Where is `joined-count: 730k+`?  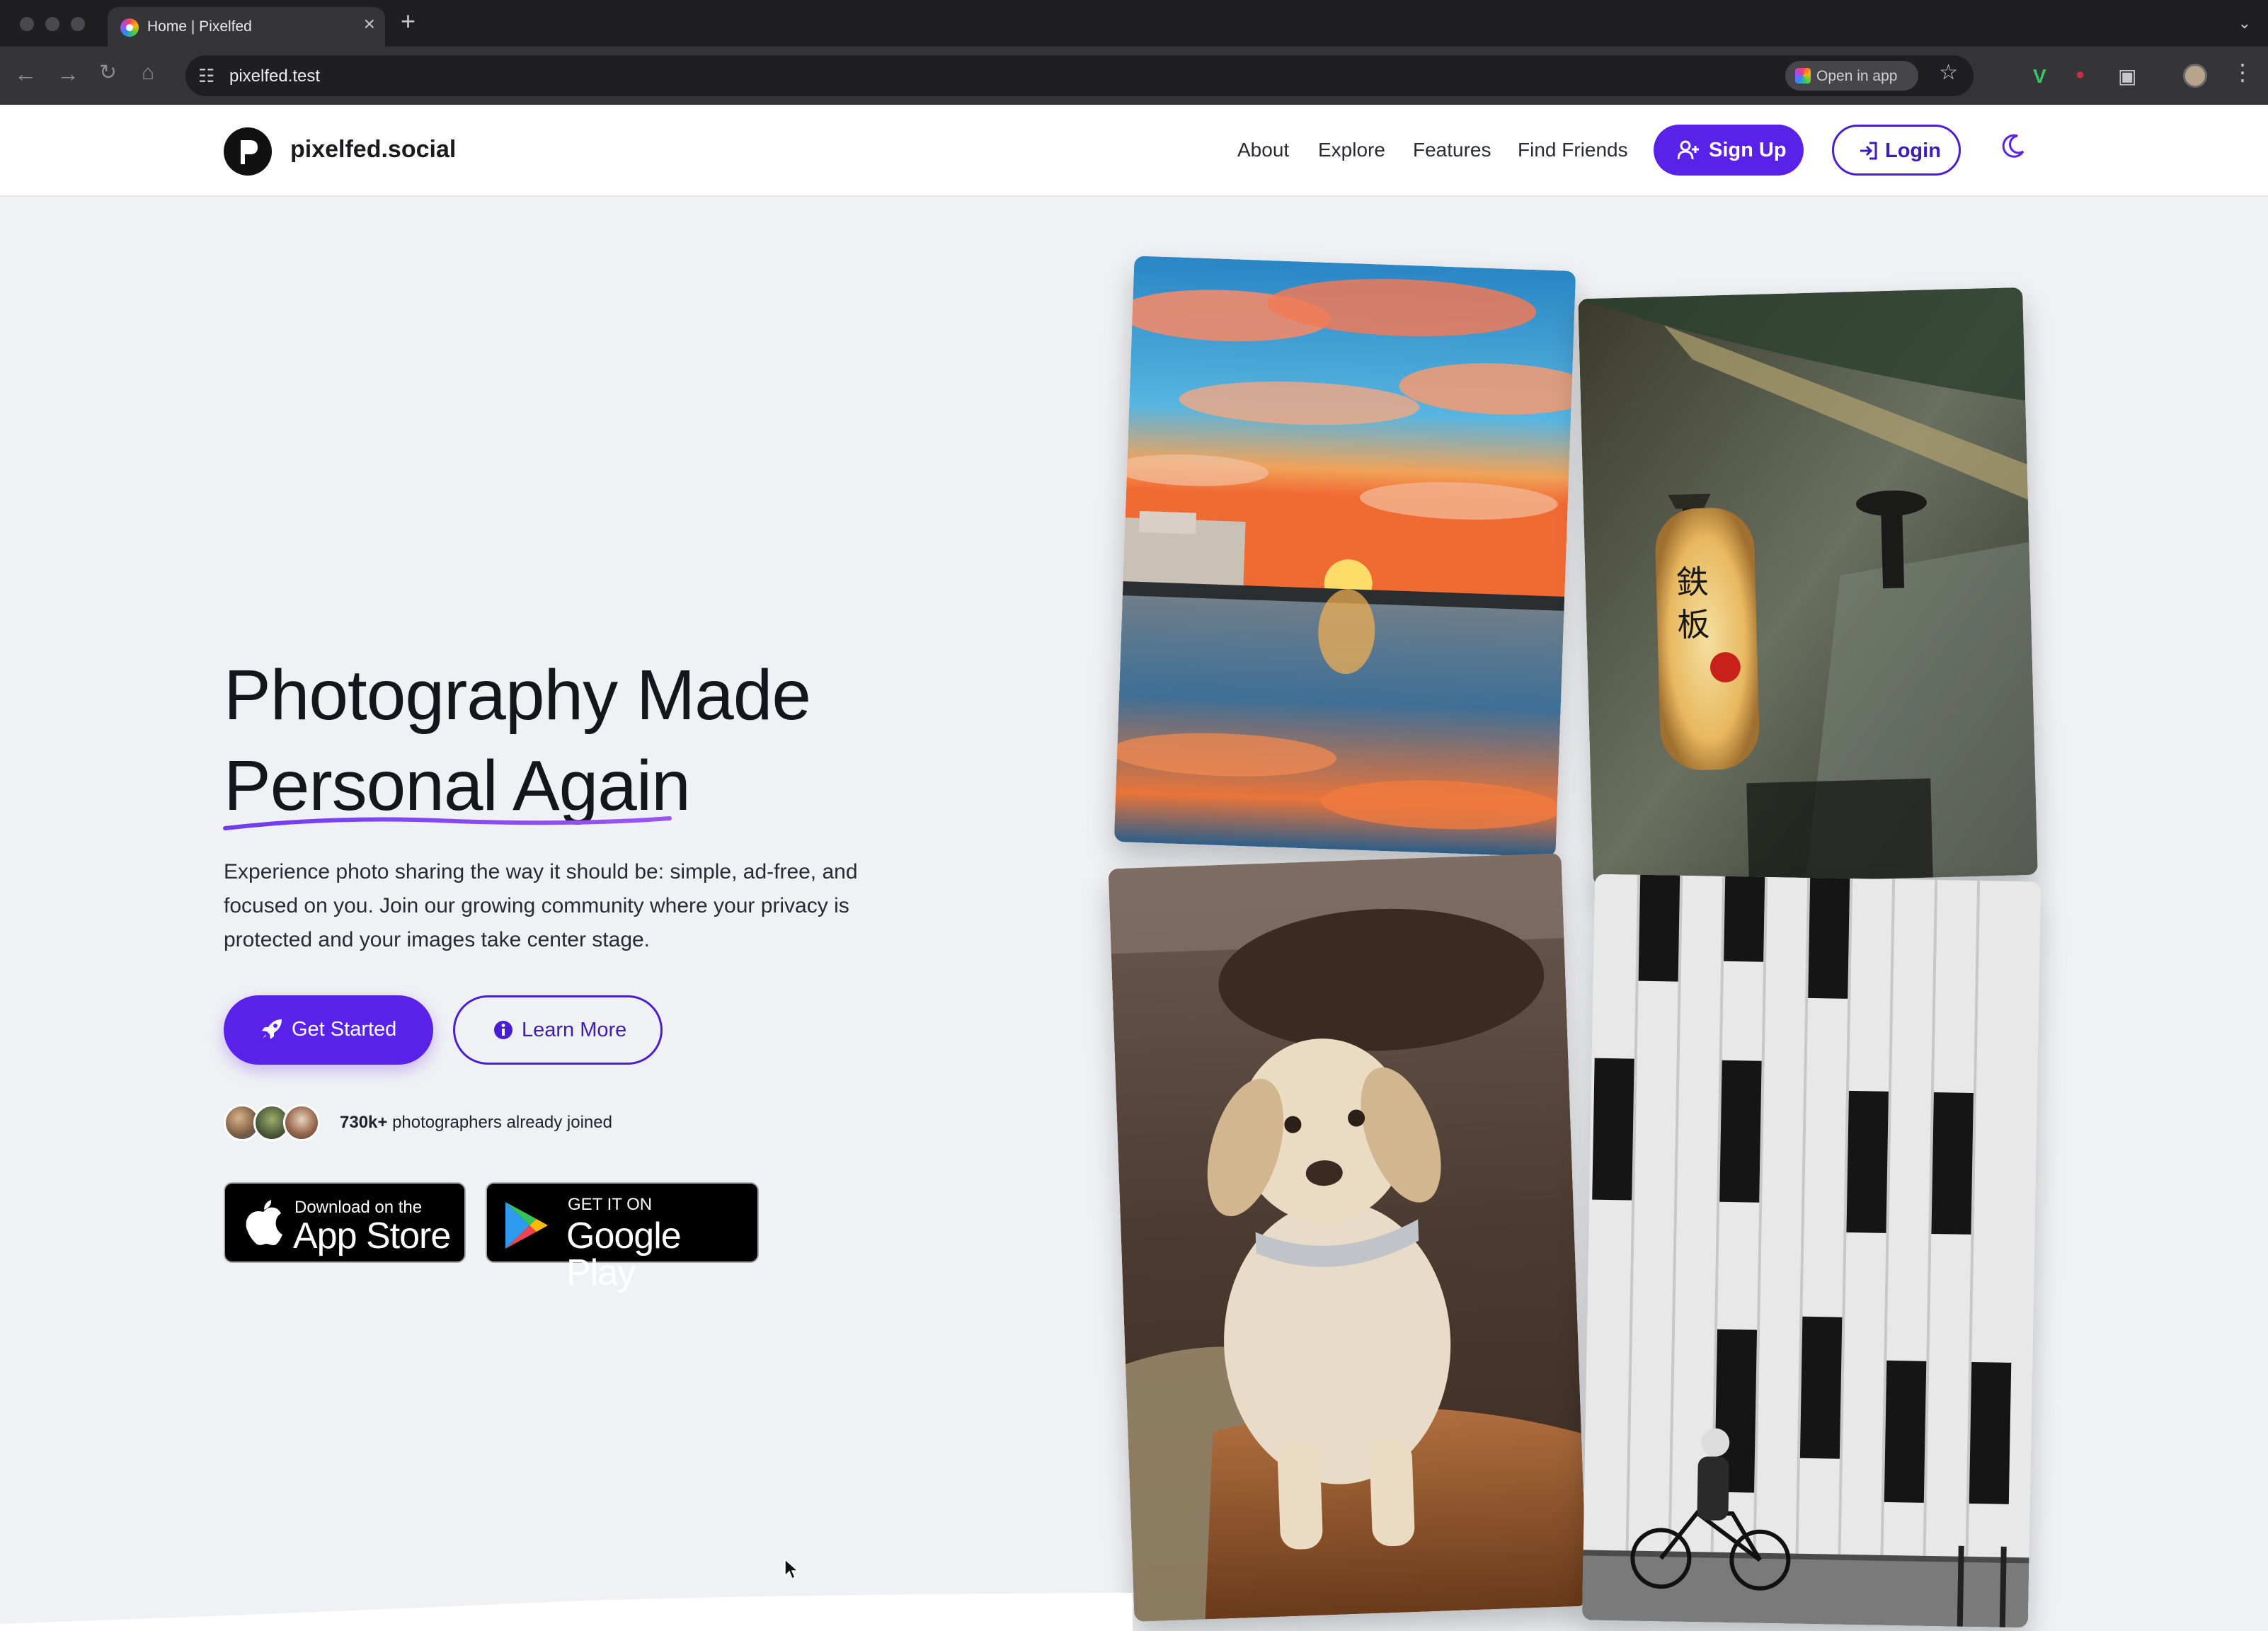
joined-count: 730k+ is located at coordinates (364, 1122).